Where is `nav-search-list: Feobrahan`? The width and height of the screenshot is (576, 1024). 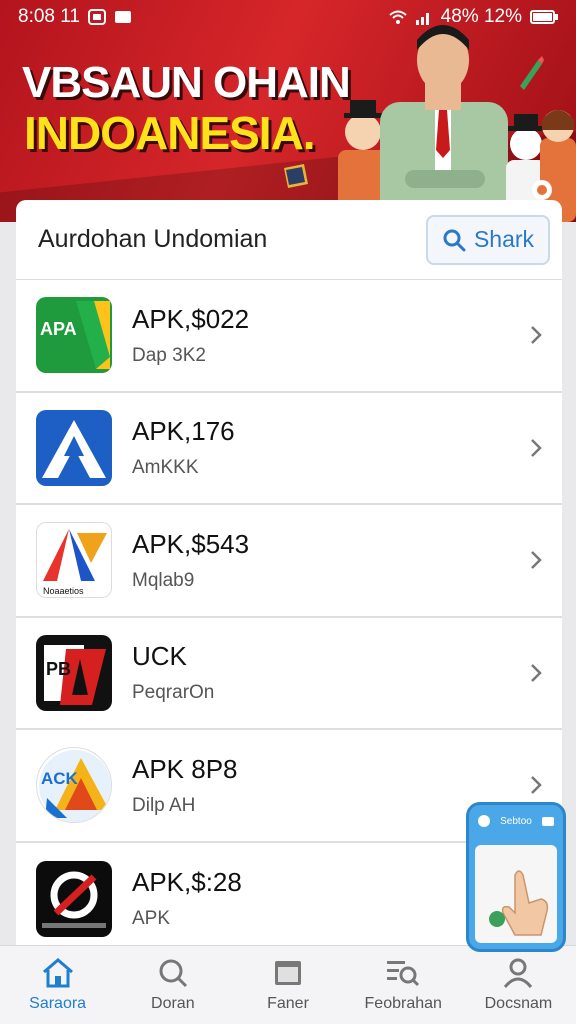 nav-search-list: Feobrahan is located at coordinates (403, 985).